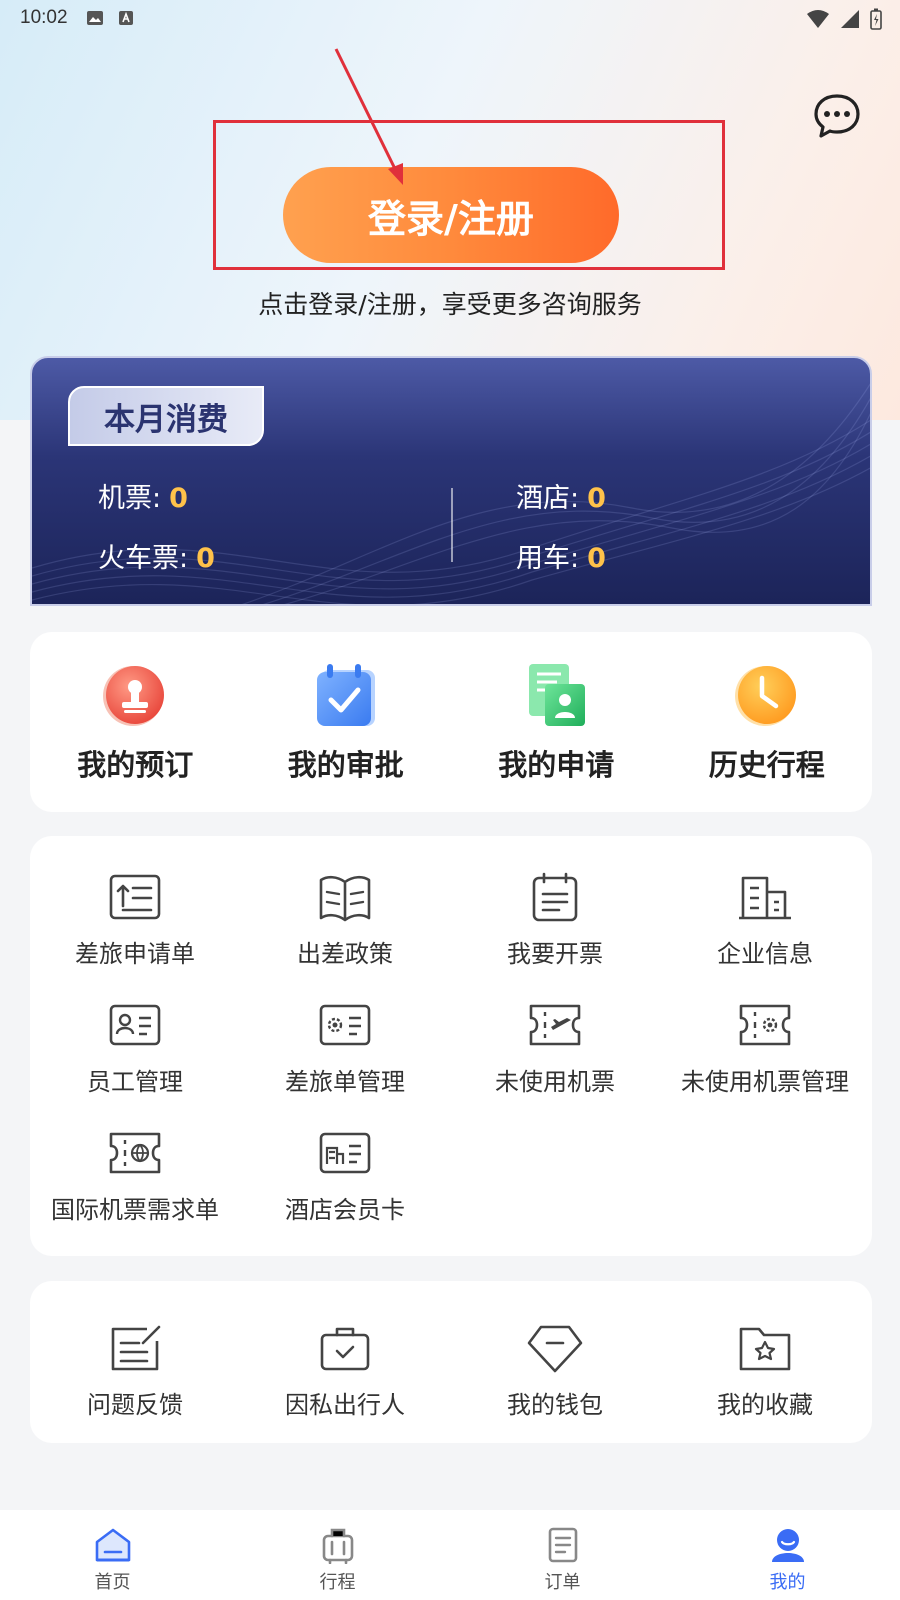 The width and height of the screenshot is (900, 1600). Describe the element at coordinates (135, 765) in the screenshot. I see `main-action-label: 我的预订` at that location.